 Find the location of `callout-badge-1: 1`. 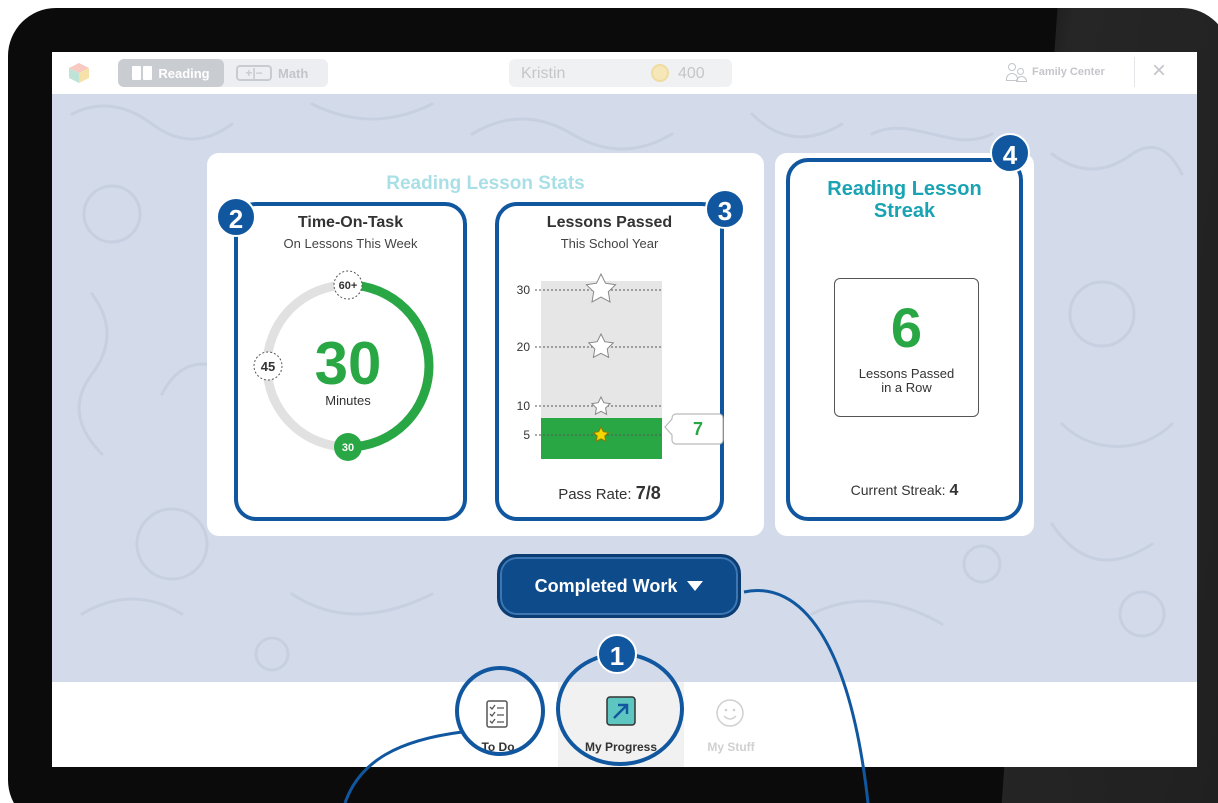

callout-badge-1: 1 is located at coordinates (617, 654).